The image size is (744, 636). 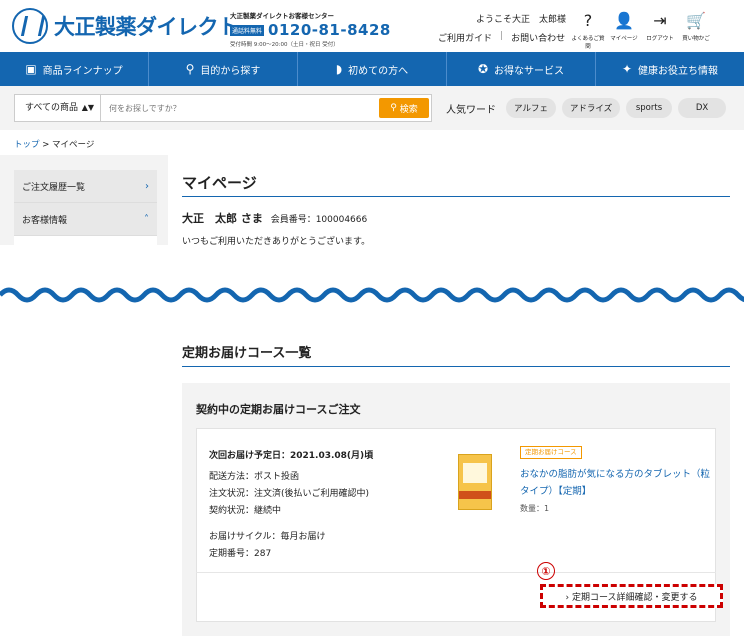 What do you see at coordinates (254, 477) in the screenshot?
I see `delivery-method: 配送方法：ポスト投函` at bounding box center [254, 477].